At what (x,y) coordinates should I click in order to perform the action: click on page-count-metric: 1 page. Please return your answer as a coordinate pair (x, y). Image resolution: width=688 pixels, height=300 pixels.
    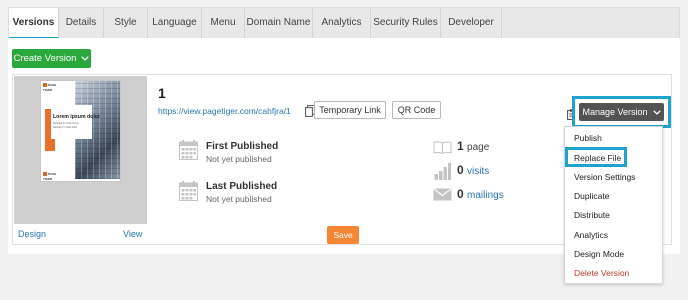
    Looking at the image, I should click on (473, 146).